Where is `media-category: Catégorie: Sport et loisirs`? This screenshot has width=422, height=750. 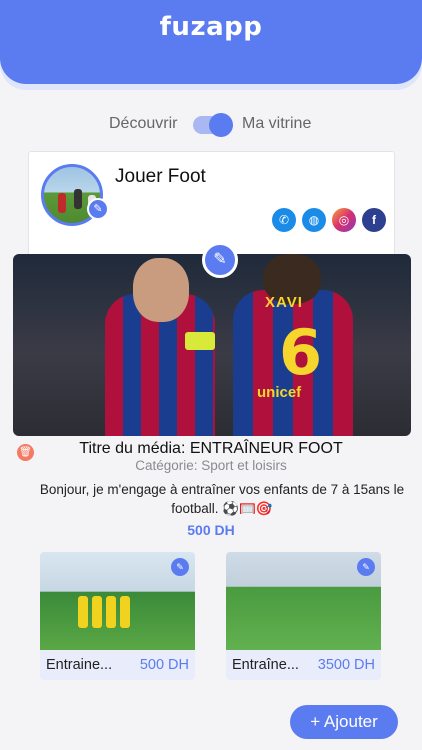 media-category: Catégorie: Sport et loisirs is located at coordinates (211, 465).